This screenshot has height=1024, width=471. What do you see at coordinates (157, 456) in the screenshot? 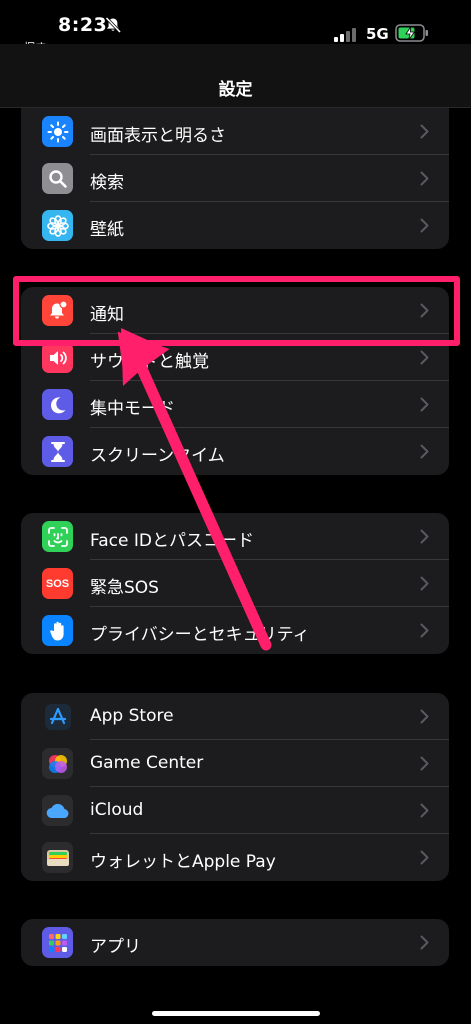
I see `settings-row-label: スクリーンタイム` at bounding box center [157, 456].